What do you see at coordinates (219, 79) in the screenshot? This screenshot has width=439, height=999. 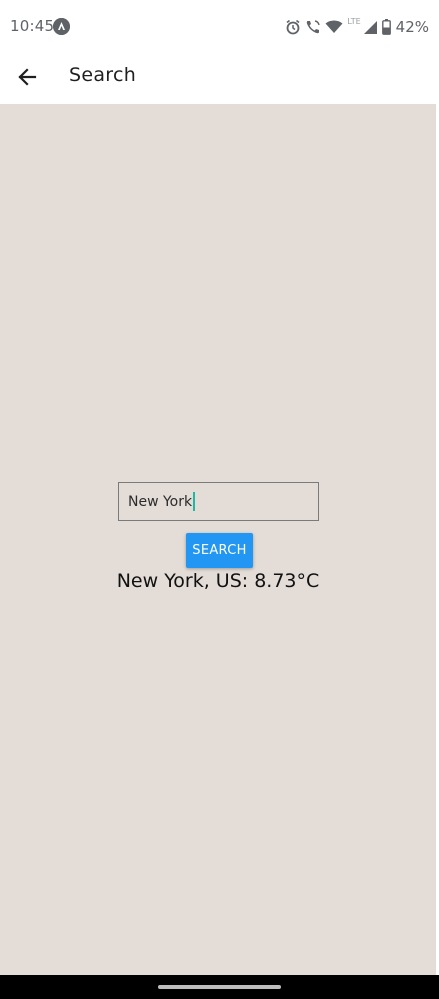 I see `app-bar: Search` at bounding box center [219, 79].